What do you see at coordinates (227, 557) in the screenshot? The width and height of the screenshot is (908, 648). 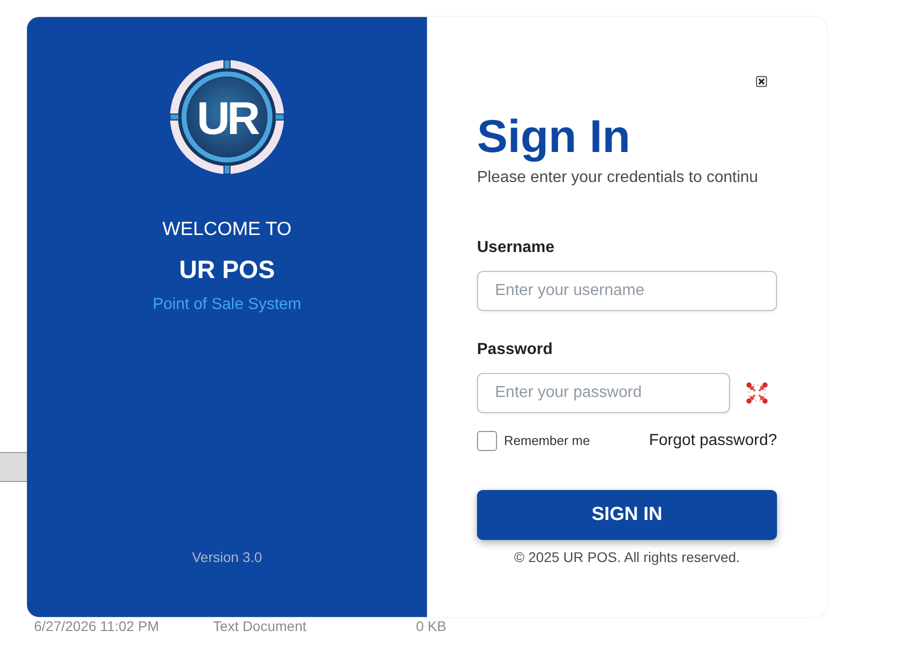 I see `version-text: Version 3.0` at bounding box center [227, 557].